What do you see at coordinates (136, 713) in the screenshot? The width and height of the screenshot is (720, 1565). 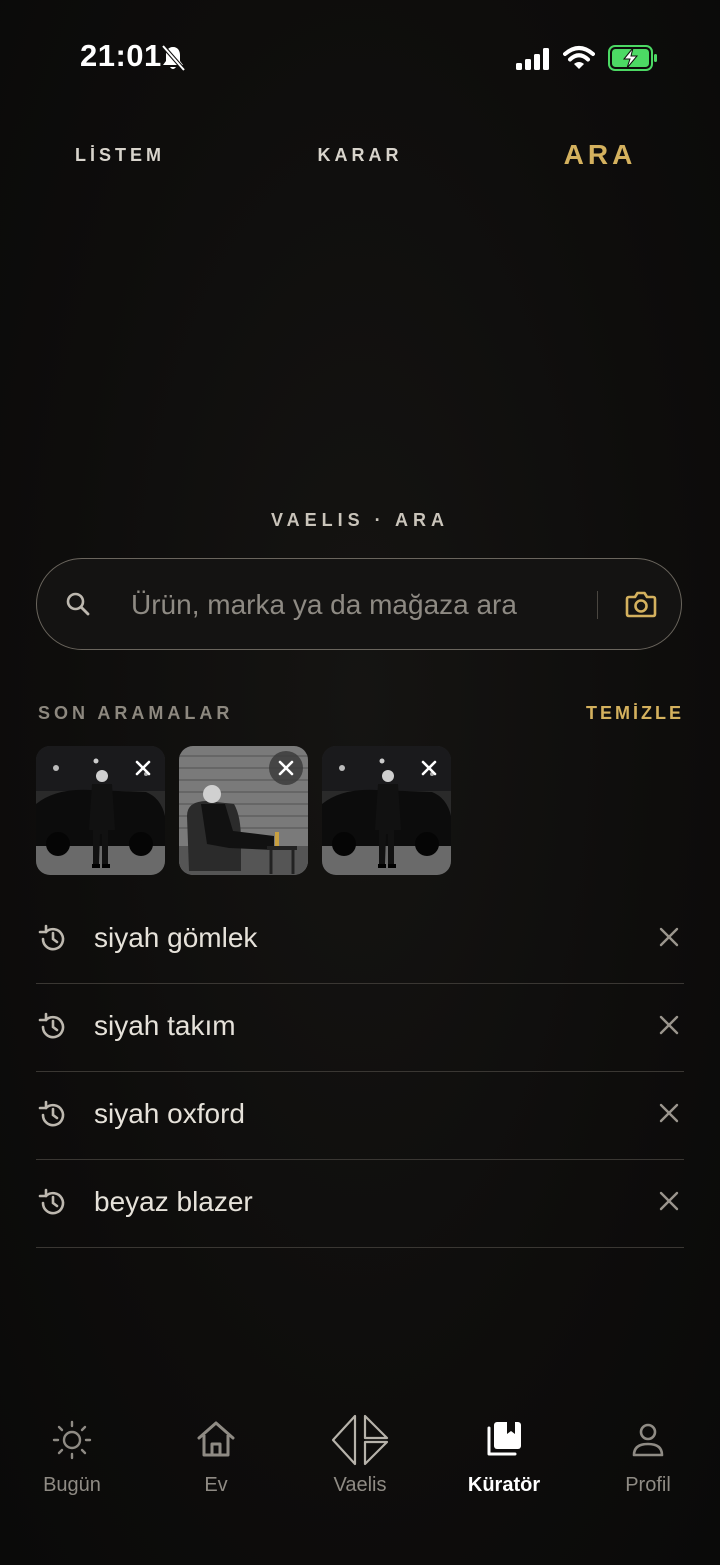 I see `recent-searches-header: SON ARAMALAR` at bounding box center [136, 713].